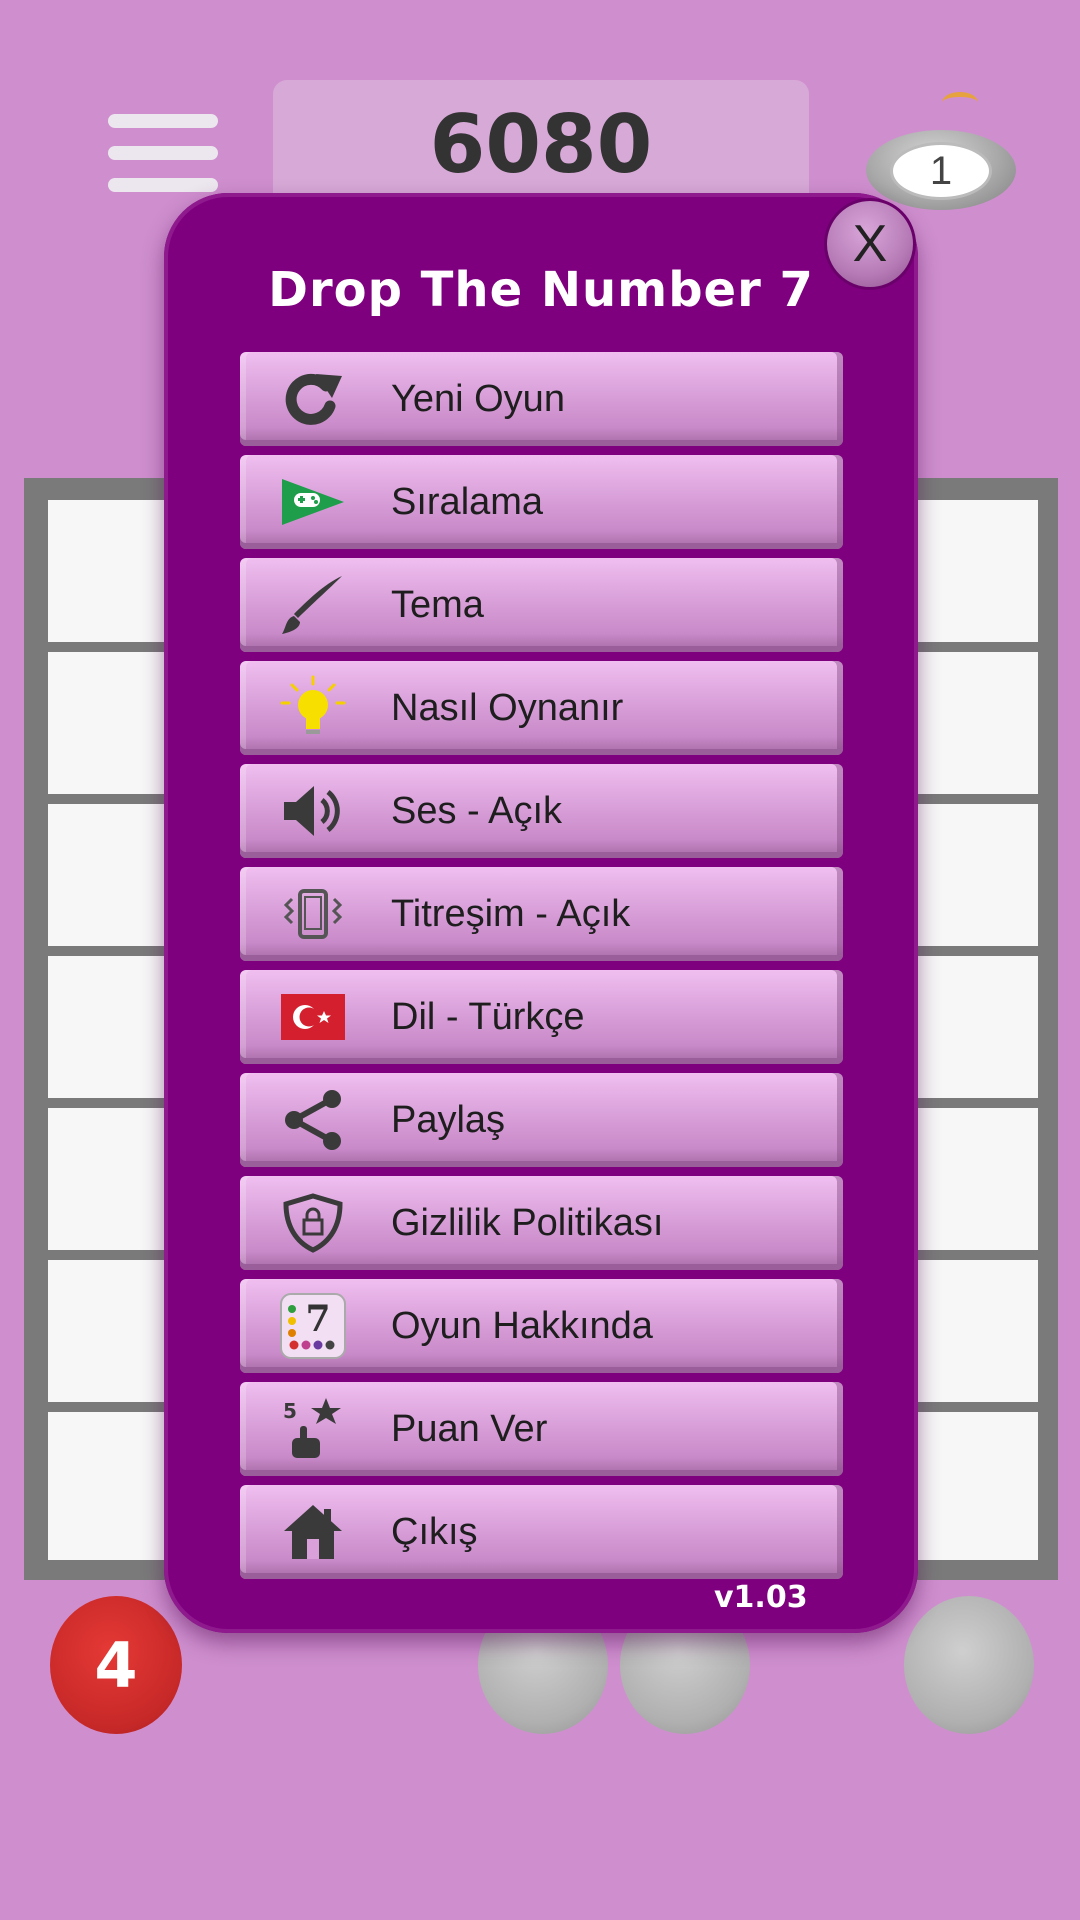 The image size is (1080, 1920). Describe the element at coordinates (290, 1411) in the screenshot. I see `svg-text: 5` at that location.